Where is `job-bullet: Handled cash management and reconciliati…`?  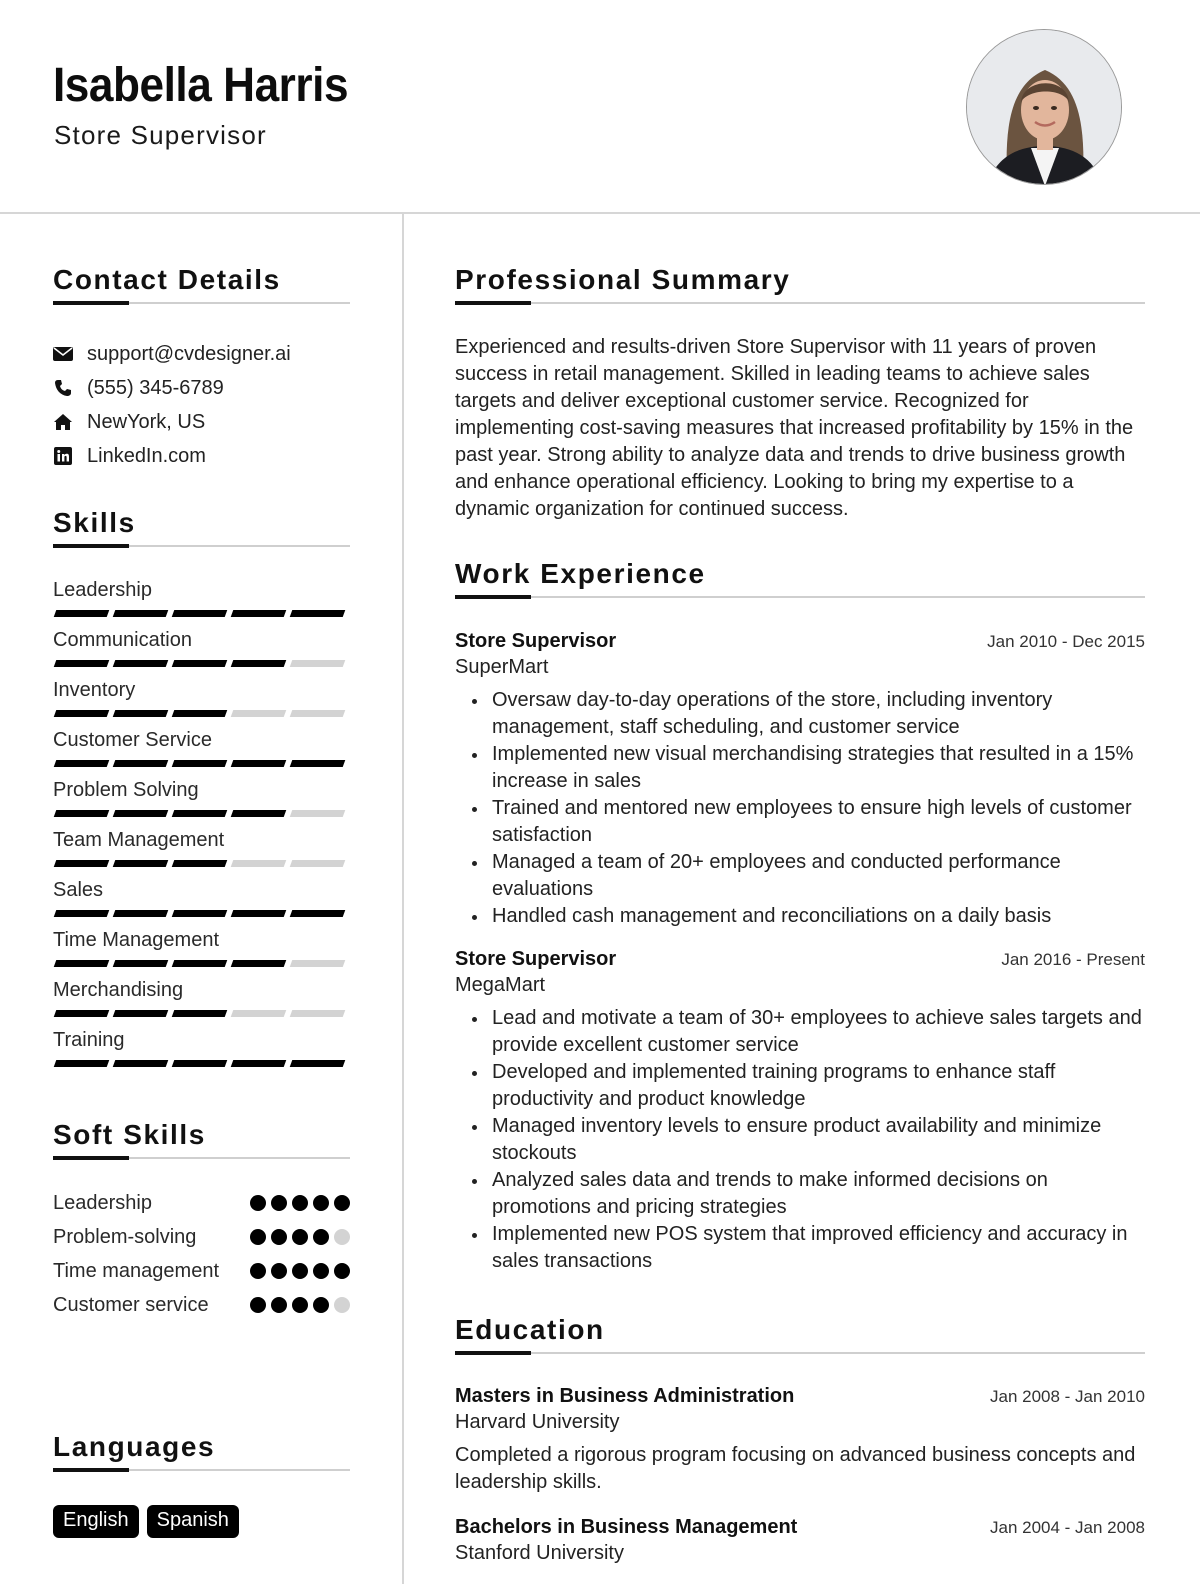 job-bullet: Handled cash management and reconciliati… is located at coordinates (808, 916).